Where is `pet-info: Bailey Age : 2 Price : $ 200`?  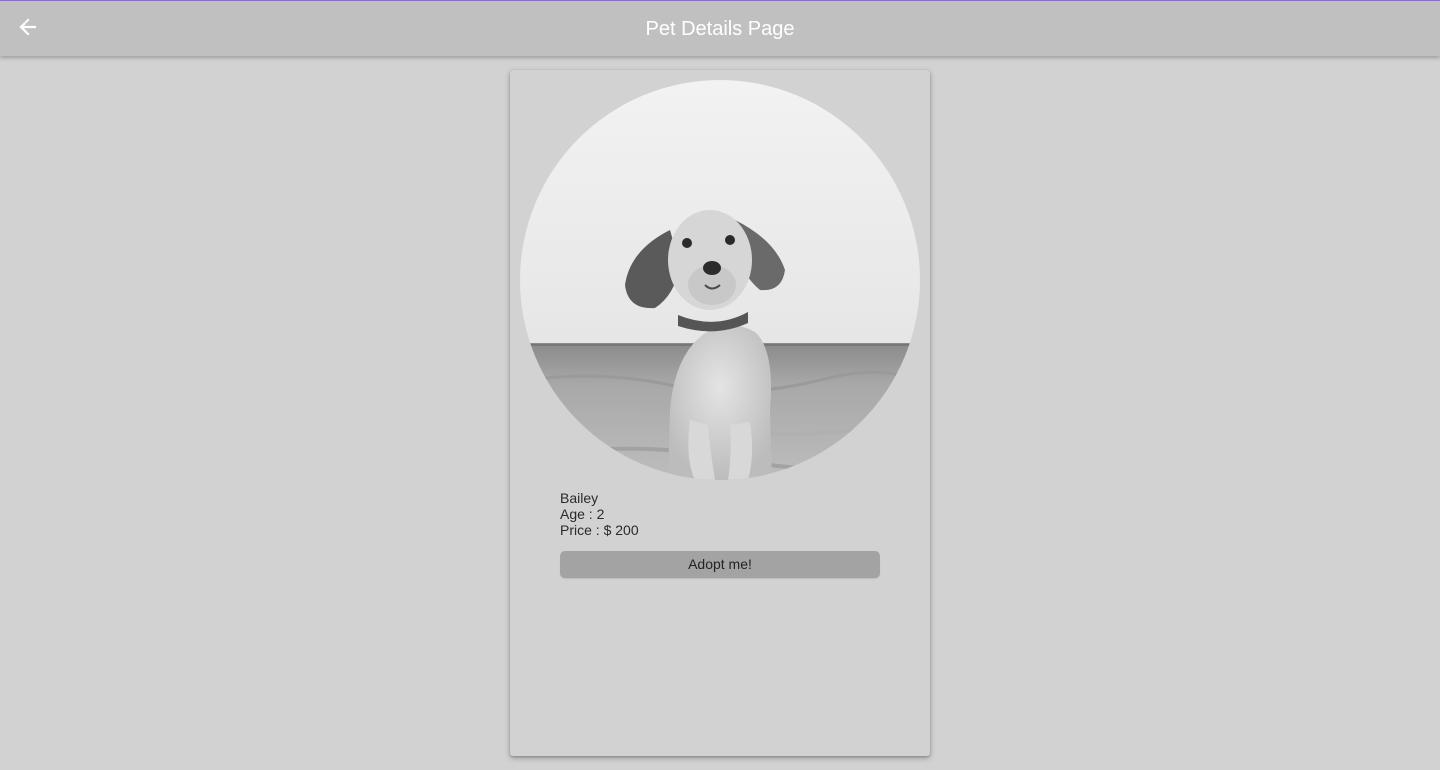
pet-info: Bailey Age : 2 Price : $ 200 is located at coordinates (599, 514).